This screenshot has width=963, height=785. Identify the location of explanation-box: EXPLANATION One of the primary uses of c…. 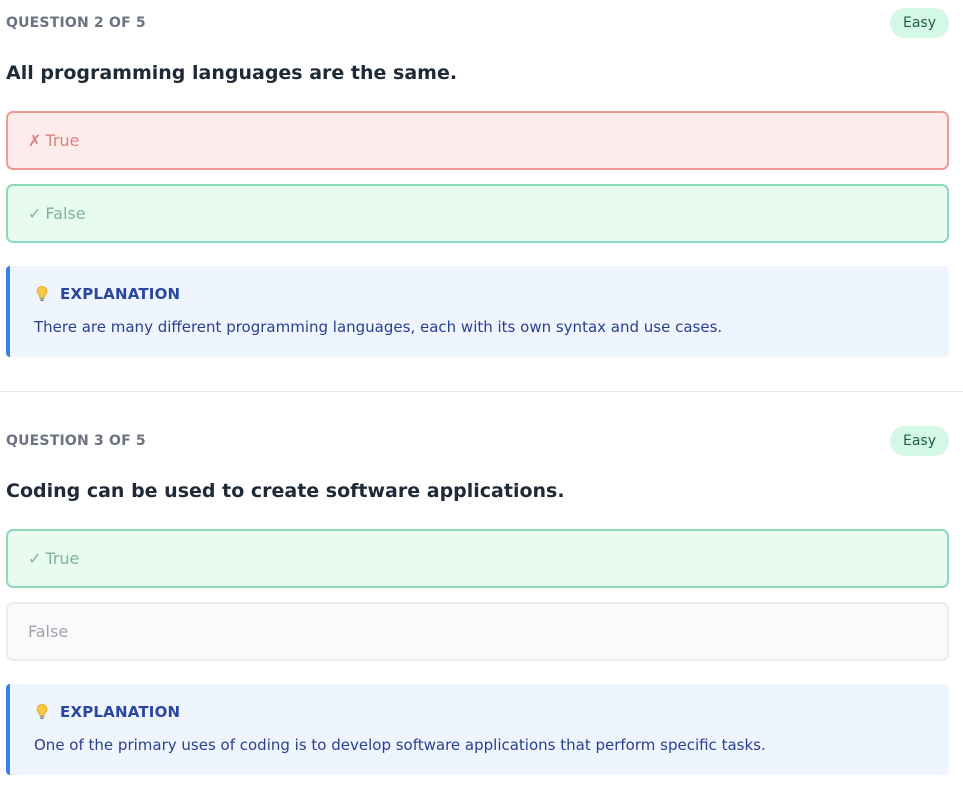
(477, 729).